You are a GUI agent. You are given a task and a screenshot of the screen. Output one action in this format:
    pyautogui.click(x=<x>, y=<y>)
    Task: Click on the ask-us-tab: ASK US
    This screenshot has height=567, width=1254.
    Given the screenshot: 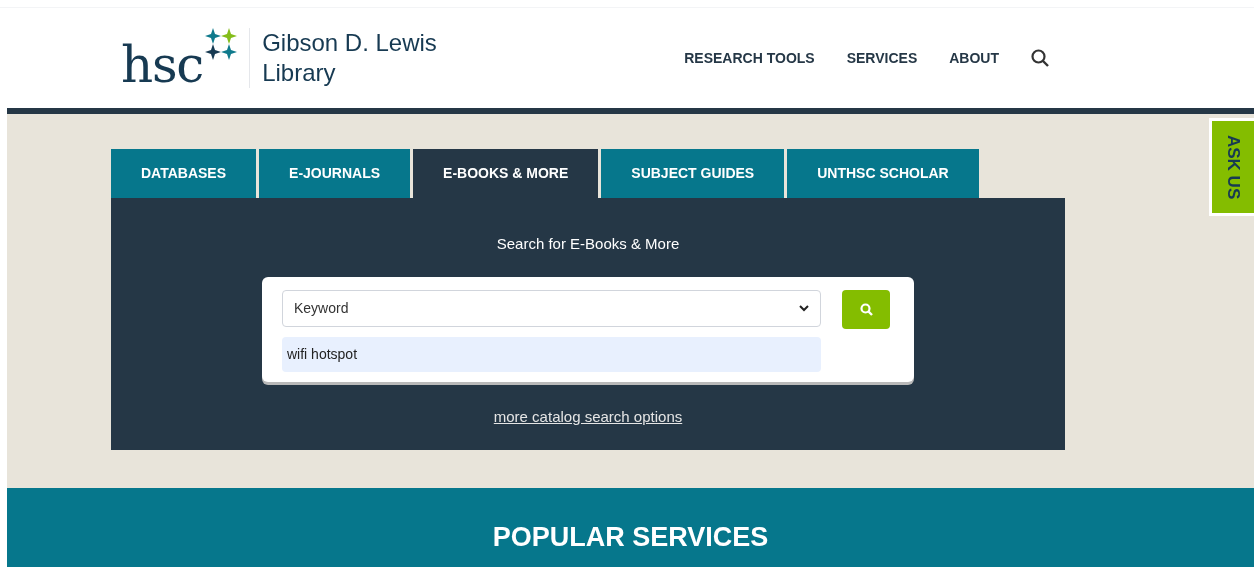 What is the action you would take?
    pyautogui.click(x=1231, y=167)
    